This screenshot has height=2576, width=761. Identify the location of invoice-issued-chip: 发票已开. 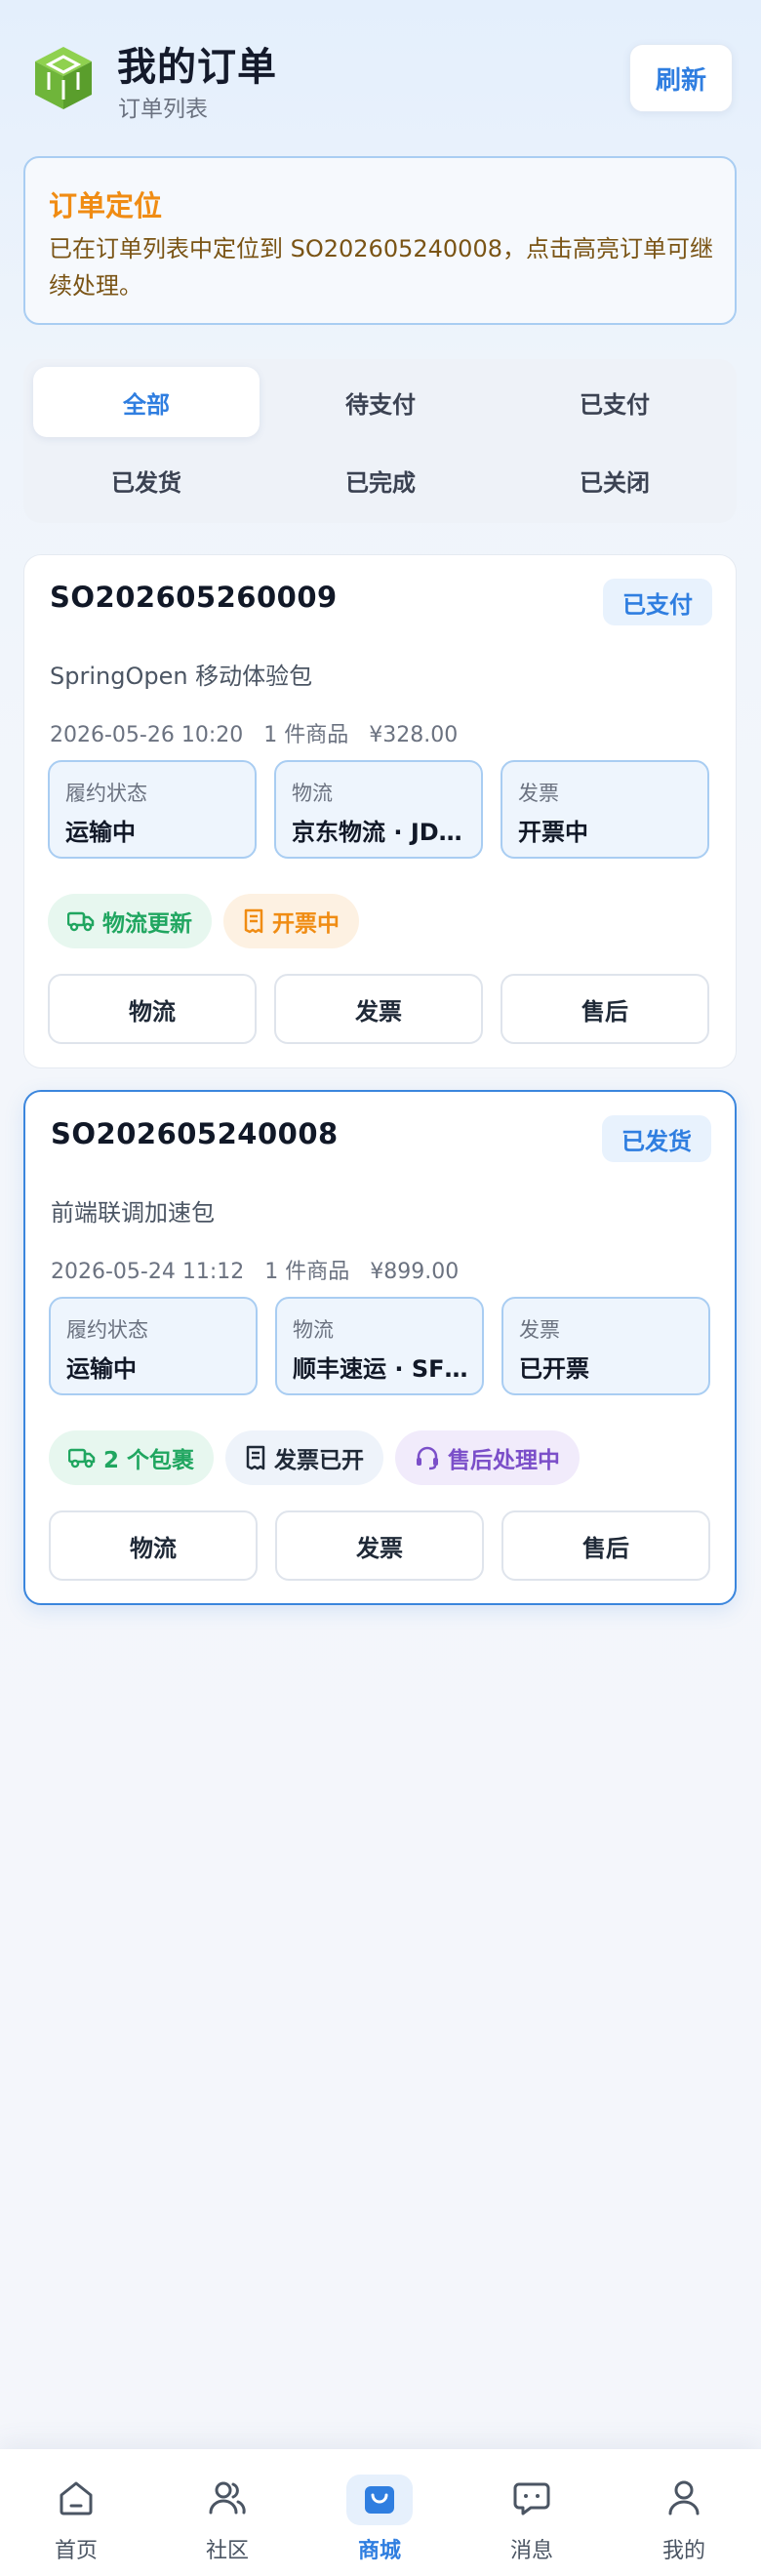
(304, 1457).